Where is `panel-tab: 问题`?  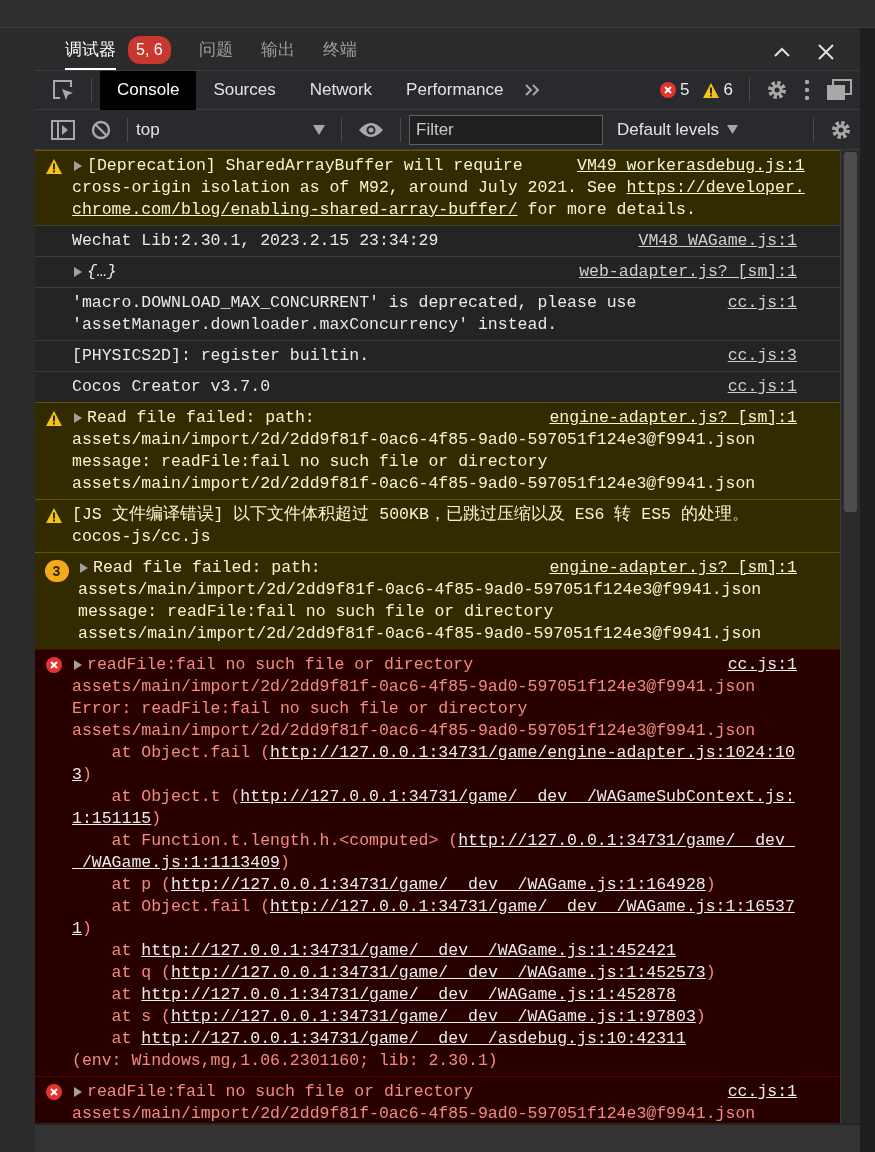
panel-tab: 问题 is located at coordinates (215, 49).